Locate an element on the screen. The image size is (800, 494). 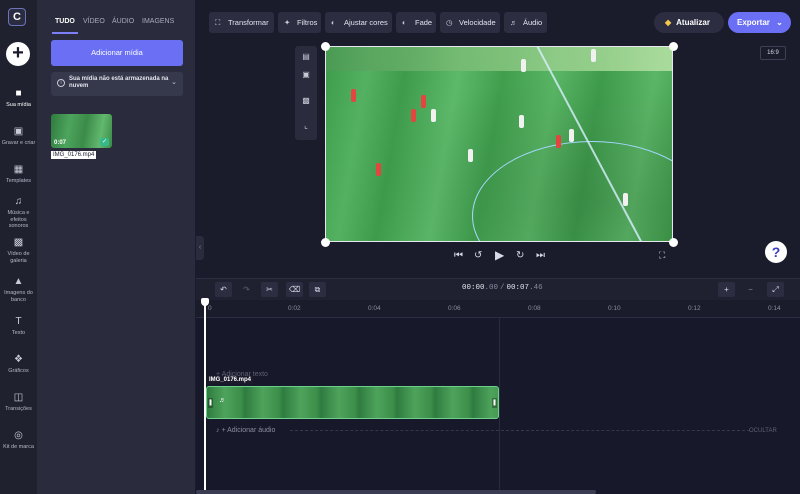
filters-icon: ✦ is located at coordinates (287, 22).